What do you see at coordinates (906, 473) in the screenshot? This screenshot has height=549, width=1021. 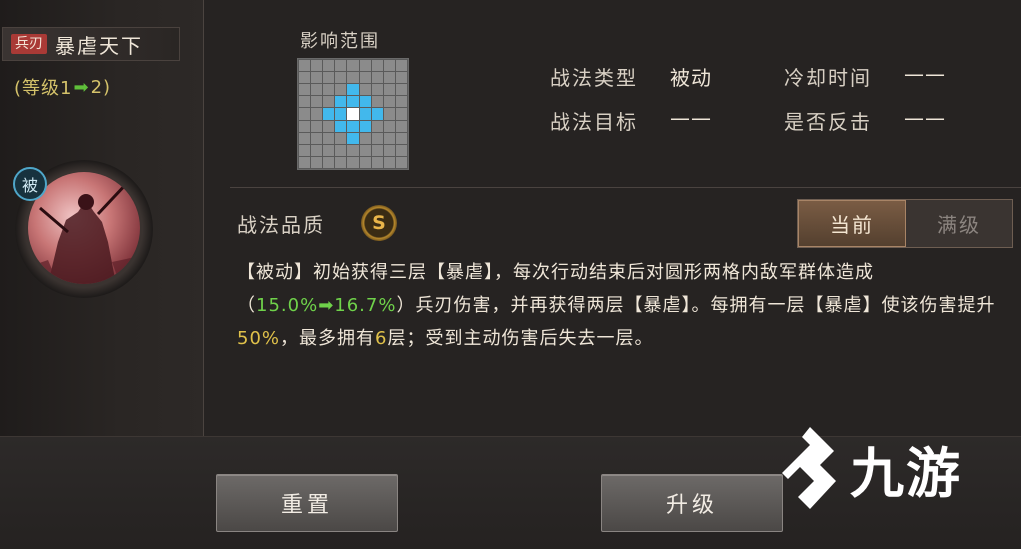 I see `watermark-text: 九游` at bounding box center [906, 473].